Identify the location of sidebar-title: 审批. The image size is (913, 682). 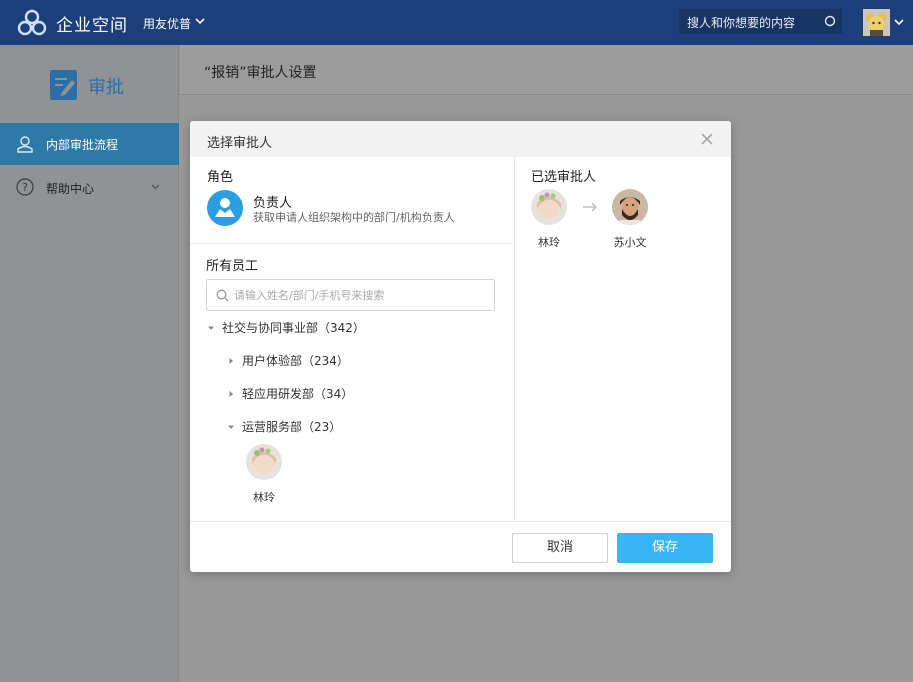
(106, 87).